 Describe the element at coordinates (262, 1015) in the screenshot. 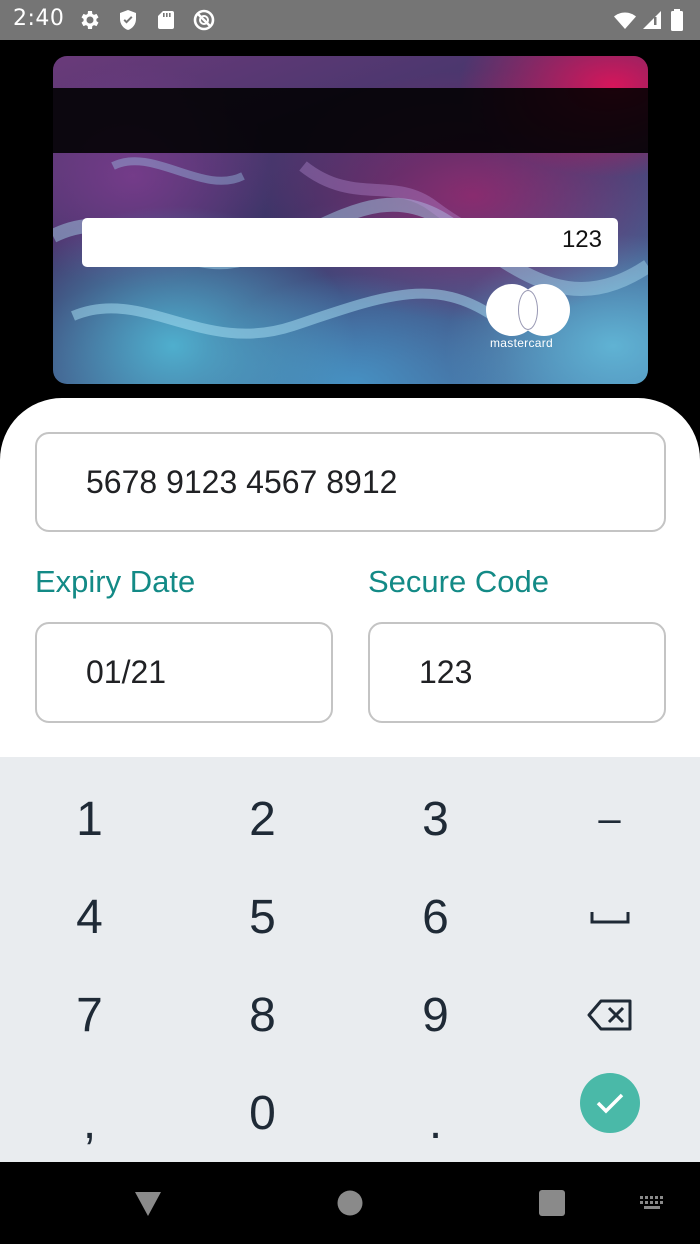

I see `key-8: 8` at that location.